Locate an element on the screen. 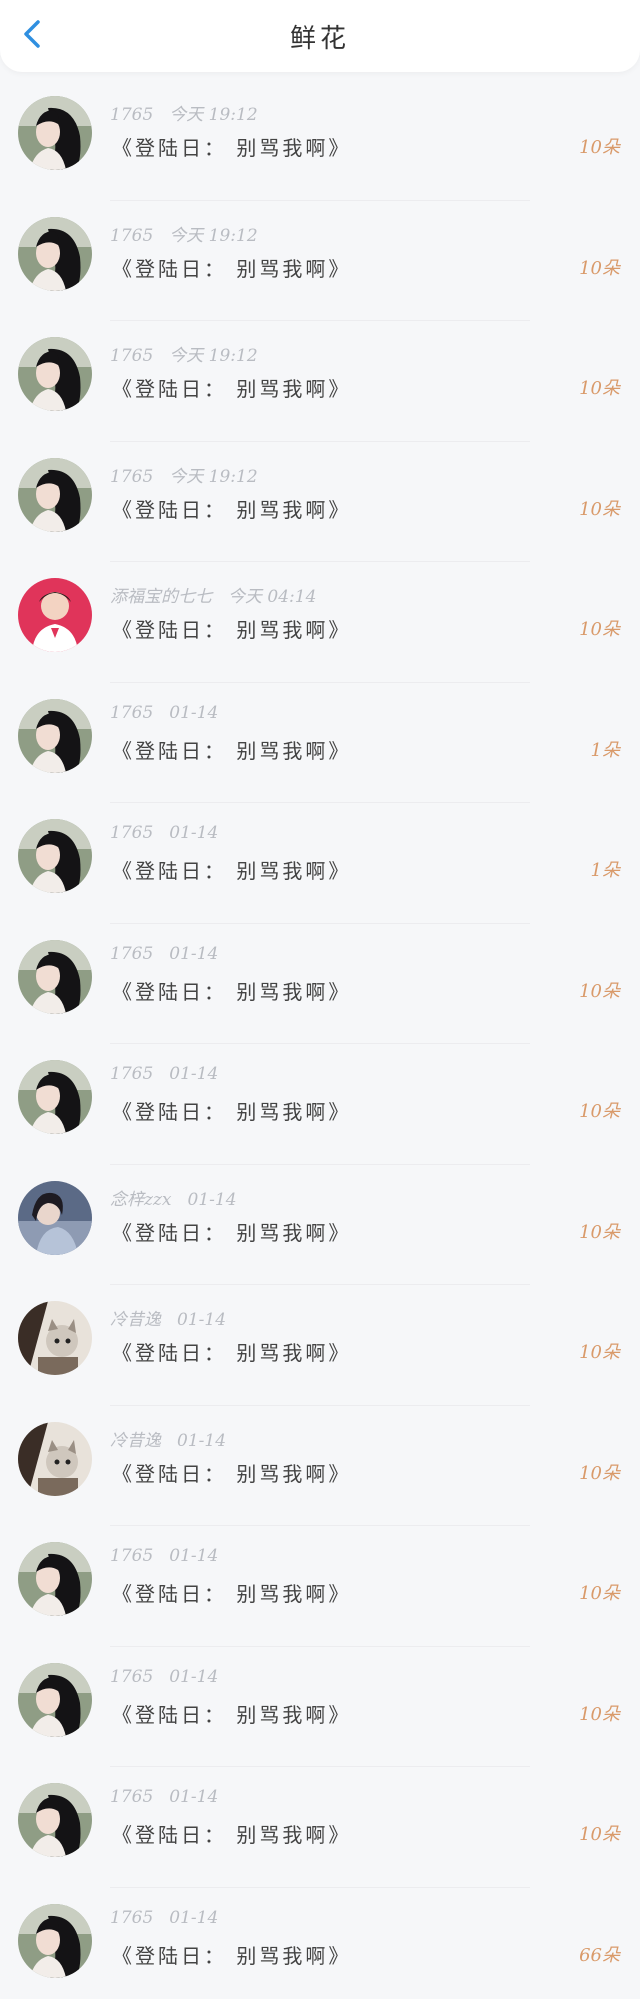  page-title: 鲜花 is located at coordinates (319, 39).